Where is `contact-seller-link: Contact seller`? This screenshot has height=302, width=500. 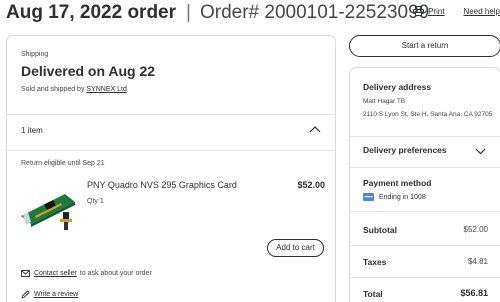 contact-seller-link: Contact seller is located at coordinates (55, 273).